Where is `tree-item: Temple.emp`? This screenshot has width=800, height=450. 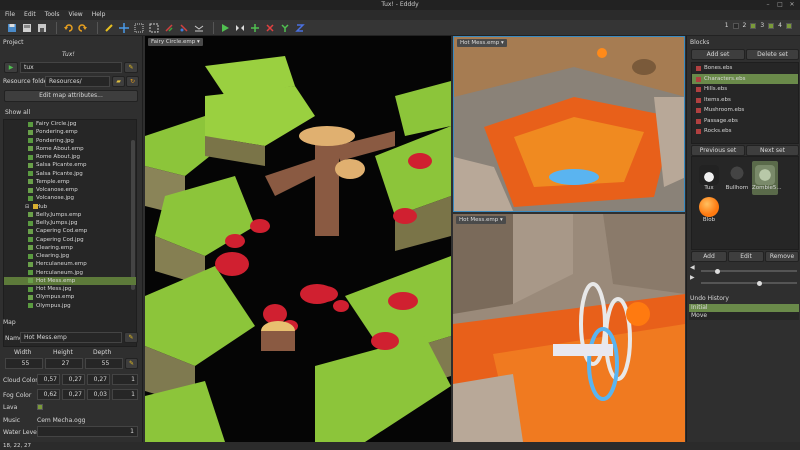 tree-item: Temple.emp is located at coordinates (70, 182).